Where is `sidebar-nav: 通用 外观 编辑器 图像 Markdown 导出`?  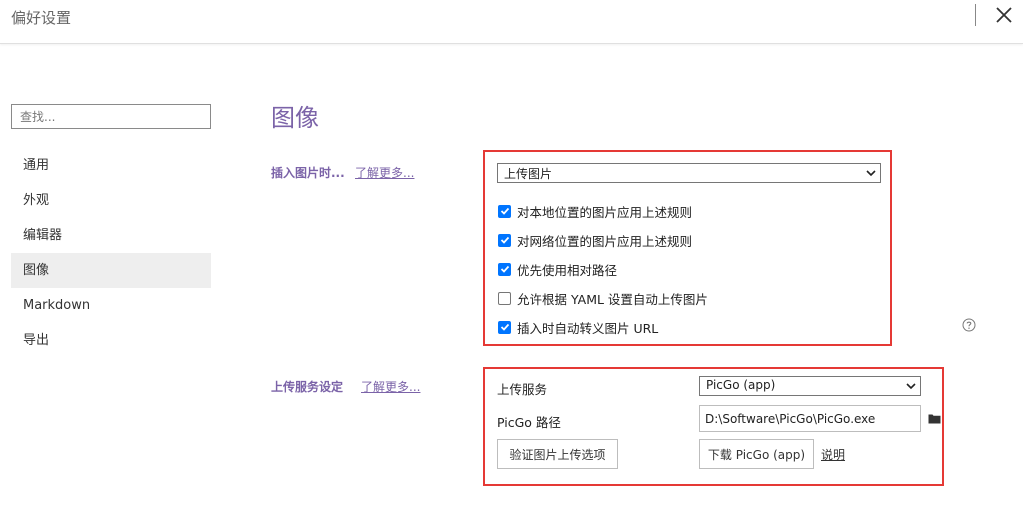 sidebar-nav: 通用 外观 编辑器 图像 Markdown 导出 is located at coordinates (111, 253).